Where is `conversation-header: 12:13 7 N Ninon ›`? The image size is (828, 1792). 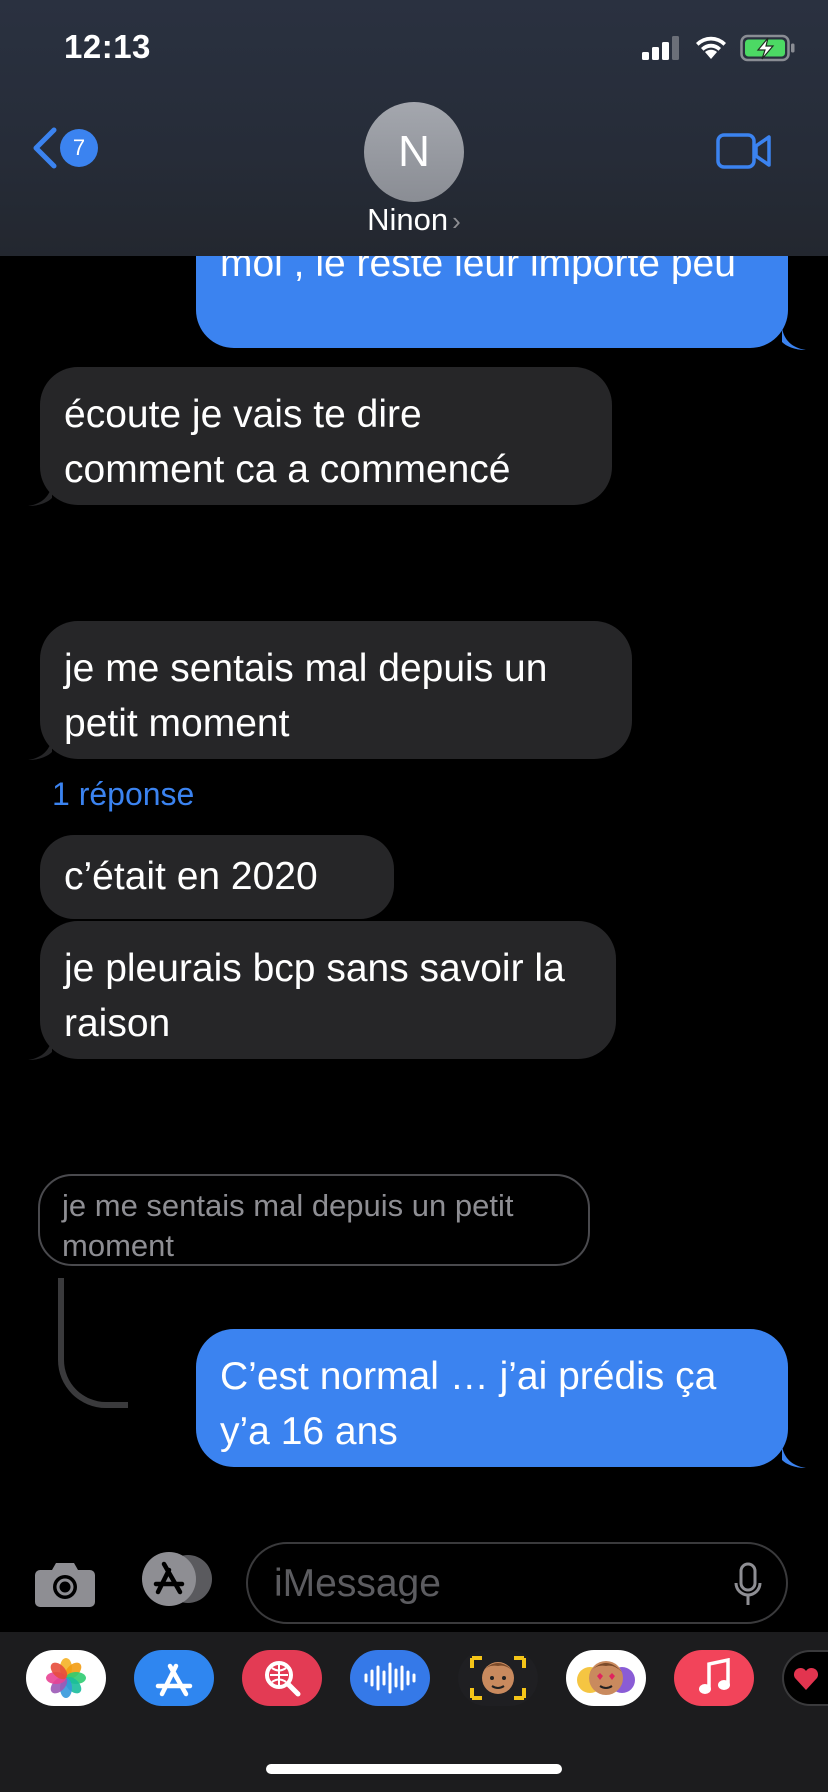
conversation-header: 12:13 7 N Ninon › is located at coordinates (414, 128).